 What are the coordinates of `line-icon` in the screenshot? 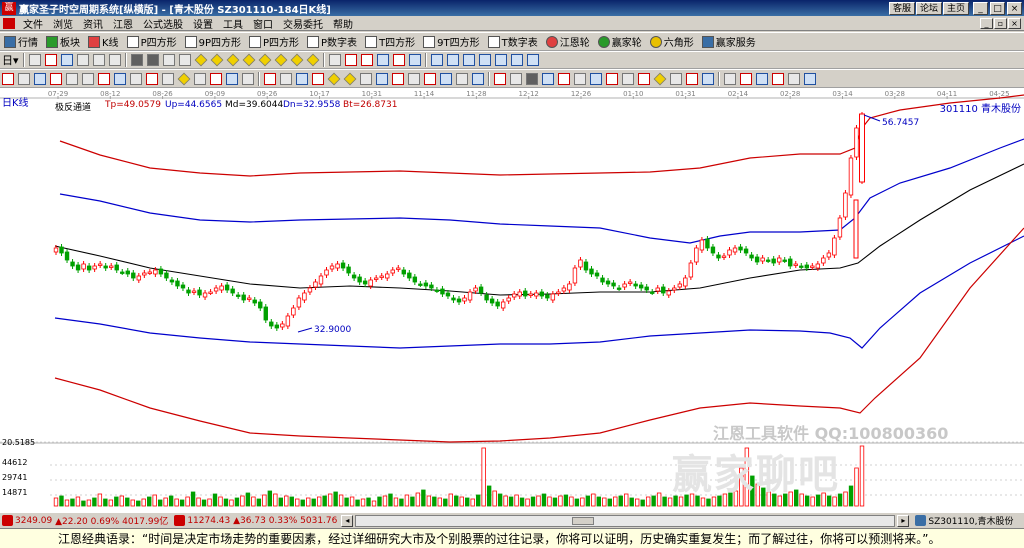 It's located at (66, 60).